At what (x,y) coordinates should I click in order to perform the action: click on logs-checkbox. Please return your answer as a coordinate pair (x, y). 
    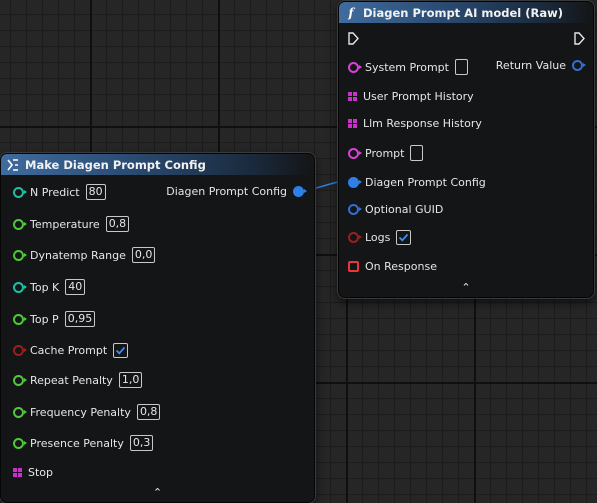
    Looking at the image, I should click on (404, 237).